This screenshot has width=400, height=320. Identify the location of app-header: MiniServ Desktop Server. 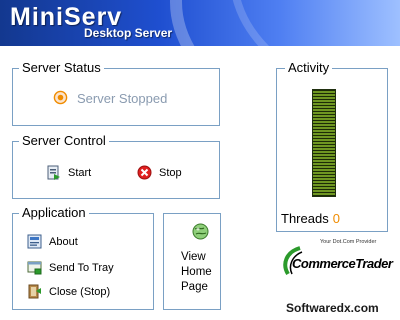
(200, 23).